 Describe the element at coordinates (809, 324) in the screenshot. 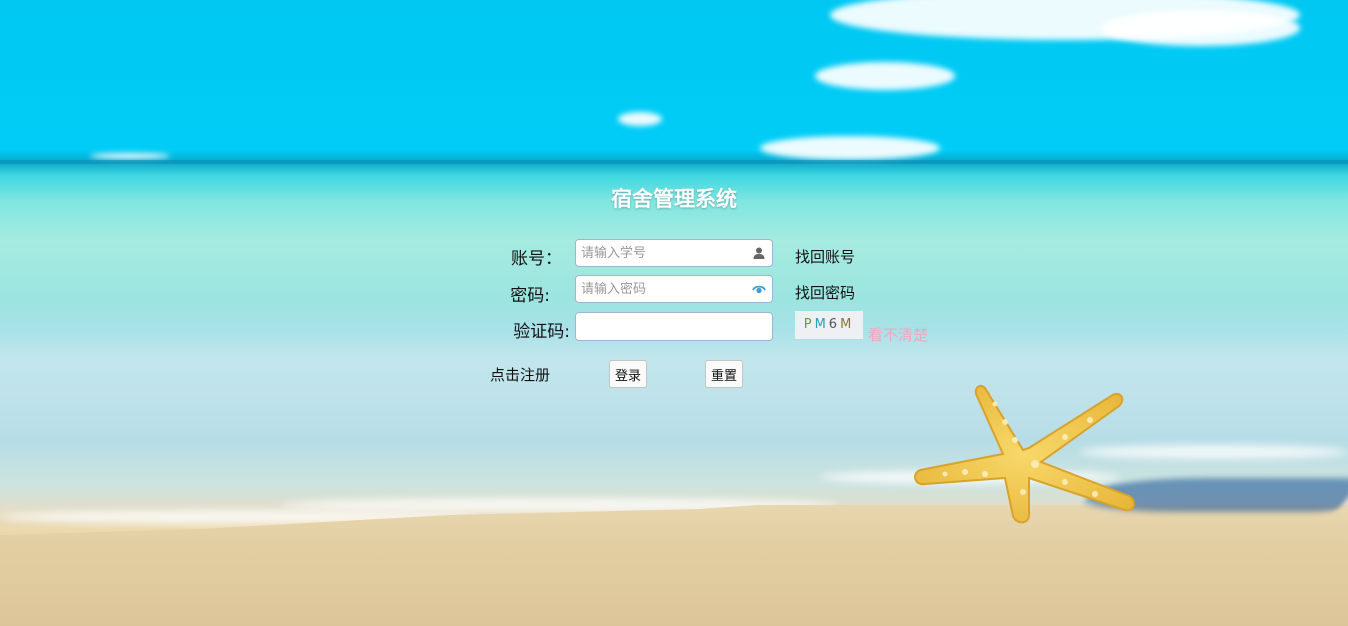

I see `captcha-char: P` at that location.